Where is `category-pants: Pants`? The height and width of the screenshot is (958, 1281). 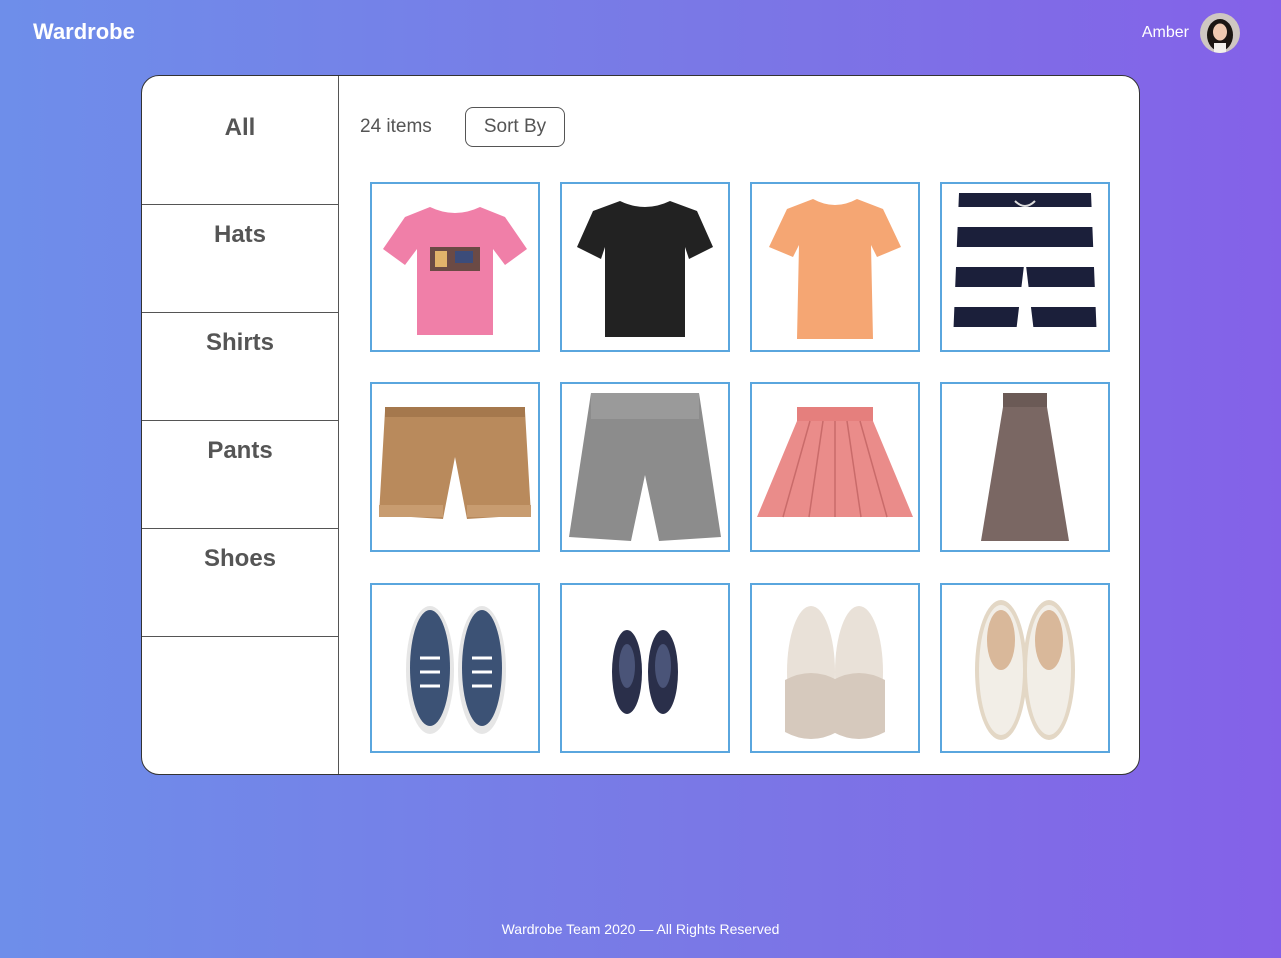 category-pants: Pants is located at coordinates (240, 475).